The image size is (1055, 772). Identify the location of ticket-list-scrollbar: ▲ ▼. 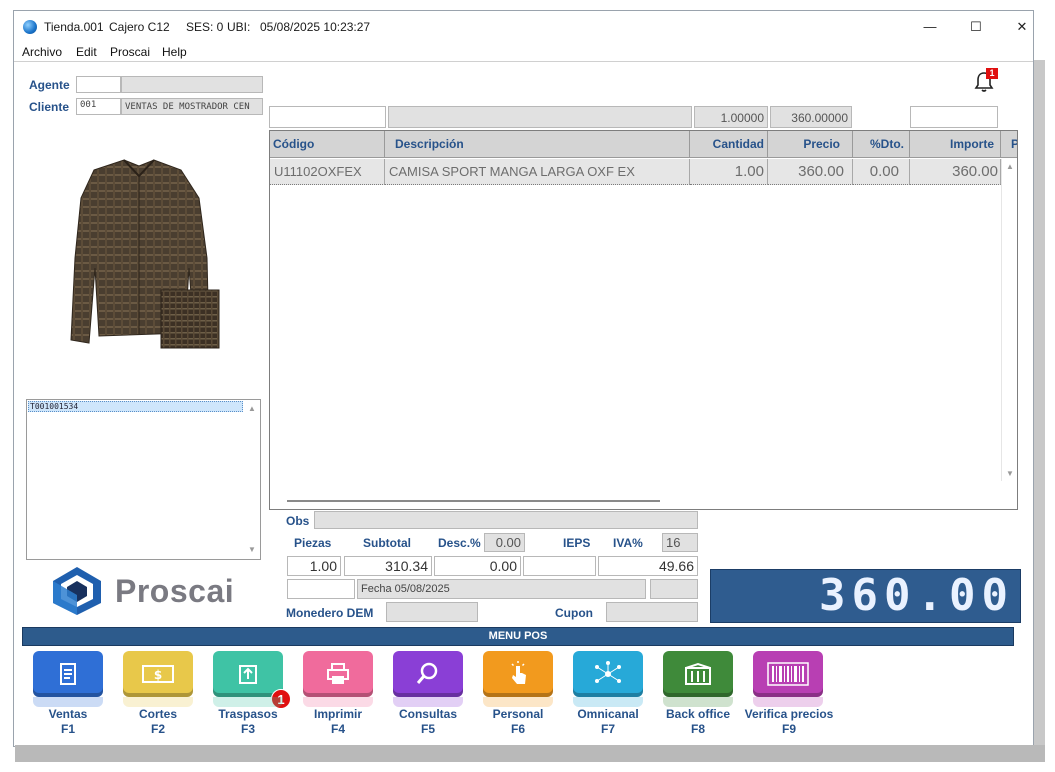
(252, 479).